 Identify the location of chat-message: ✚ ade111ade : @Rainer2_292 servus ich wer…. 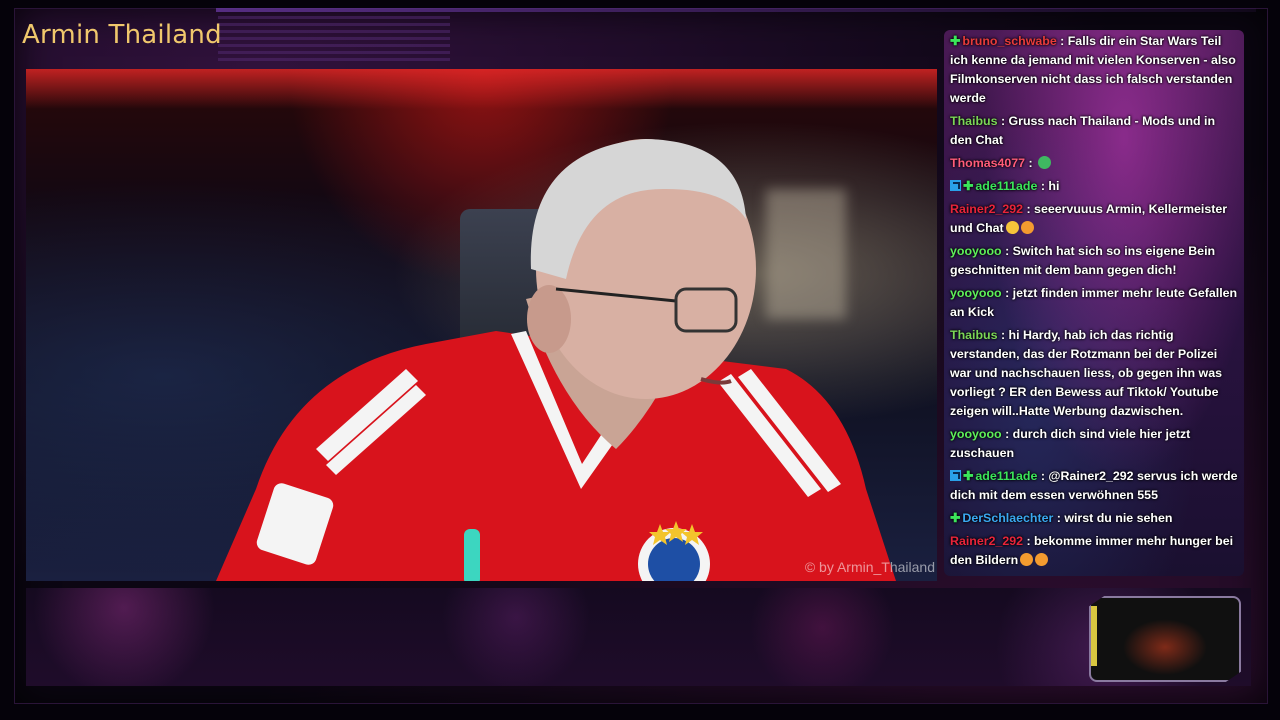
(1094, 486).